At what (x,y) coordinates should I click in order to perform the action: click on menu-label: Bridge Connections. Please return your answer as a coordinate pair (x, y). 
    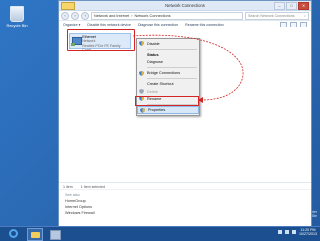
    Looking at the image, I should click on (164, 73).